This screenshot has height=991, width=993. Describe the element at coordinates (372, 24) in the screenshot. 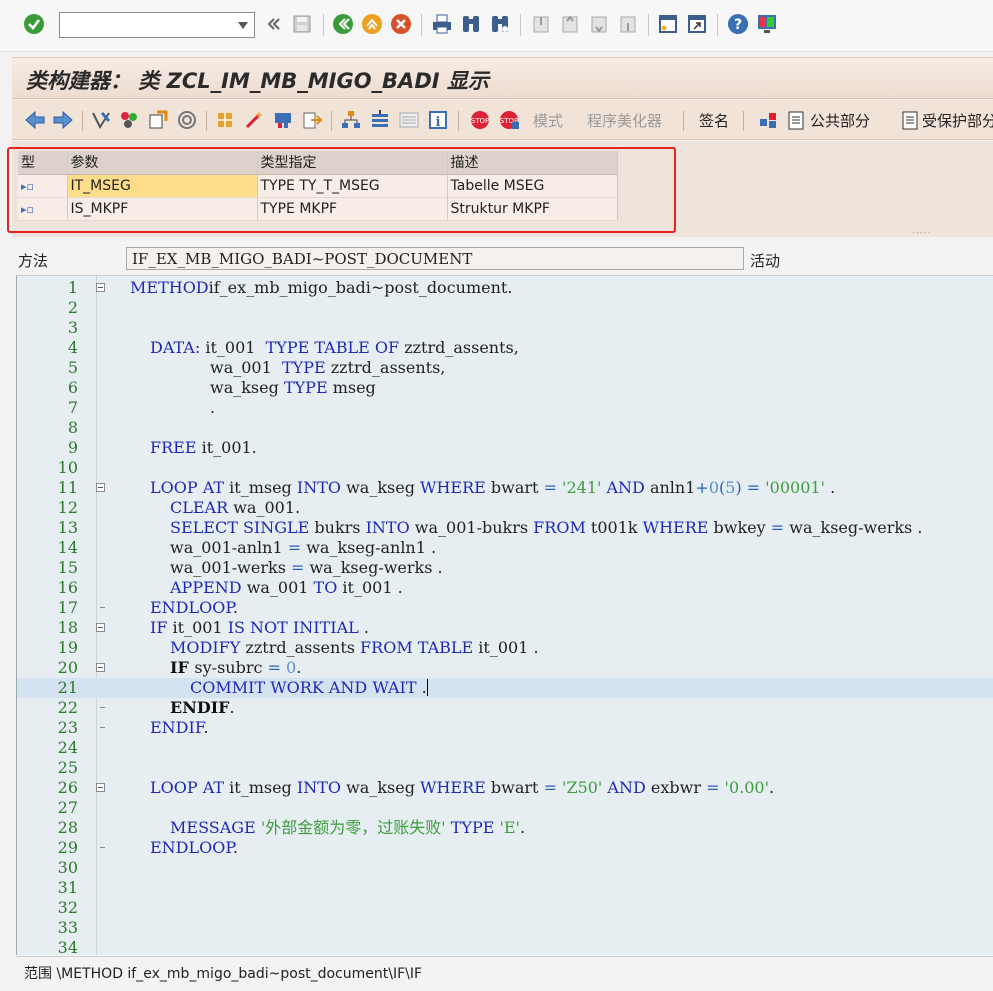

I see `exit-icon` at that location.